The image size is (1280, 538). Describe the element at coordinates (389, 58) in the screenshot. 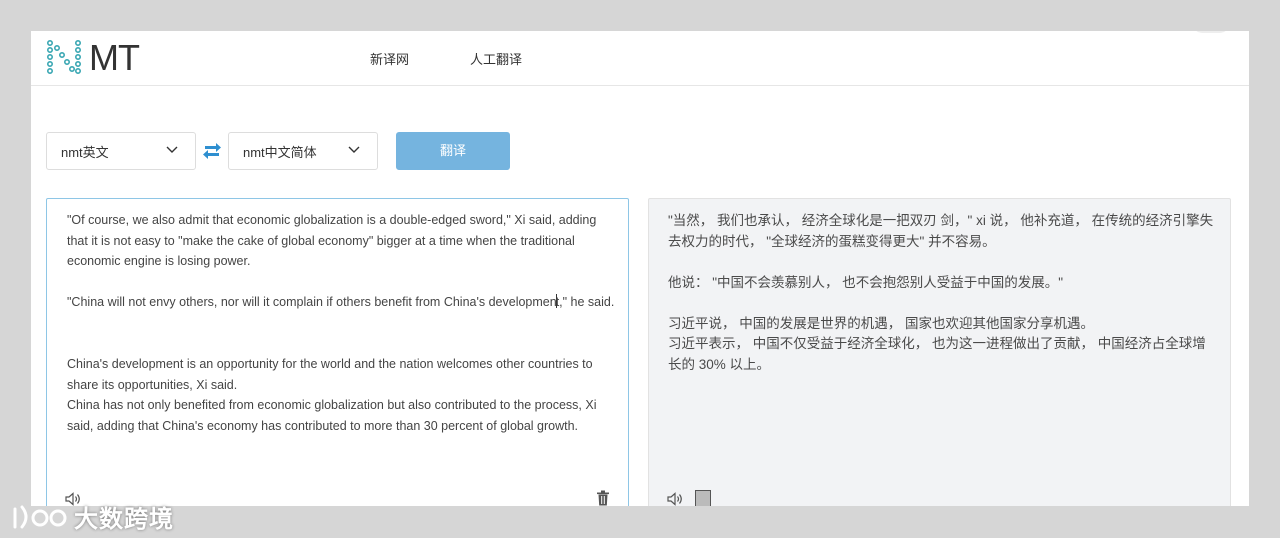

I see `nav-link-xinyiwang: 新译网` at that location.